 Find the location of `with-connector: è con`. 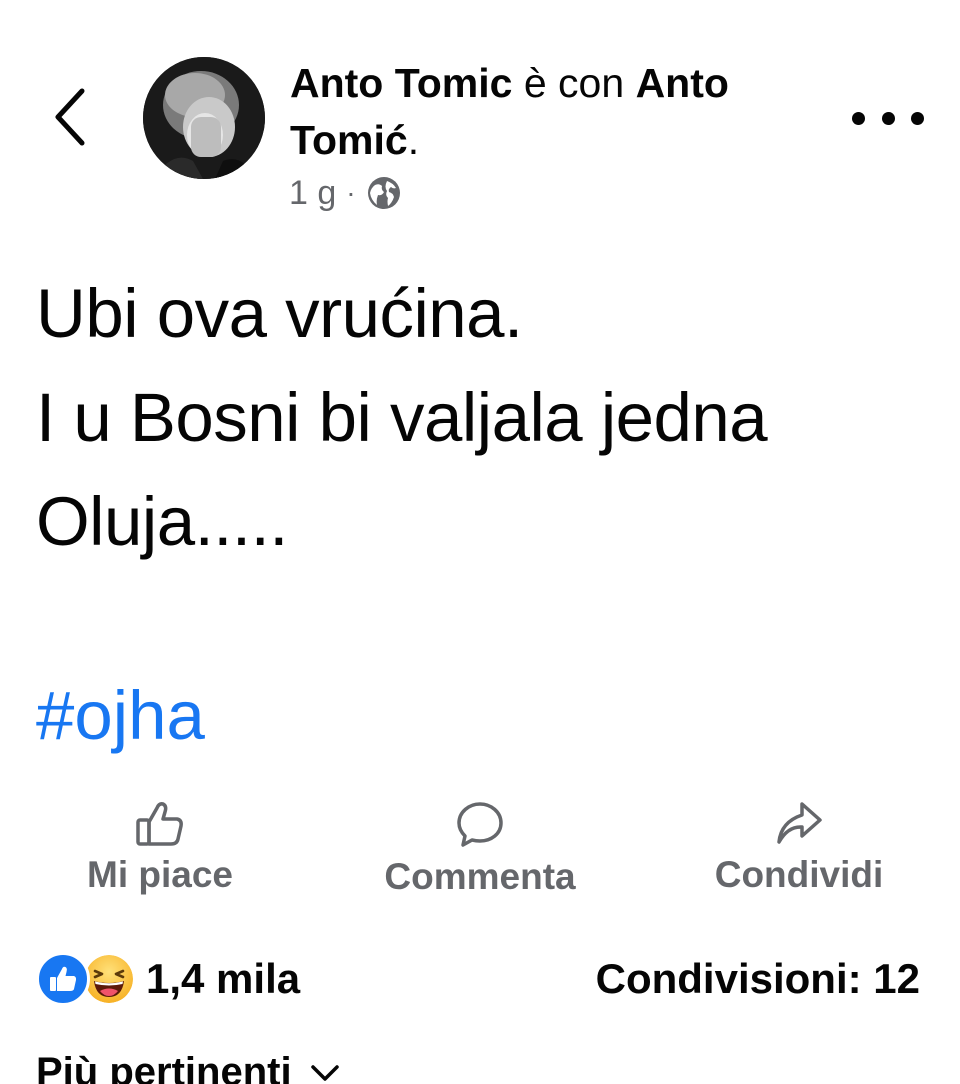

with-connector: è con is located at coordinates (574, 83).